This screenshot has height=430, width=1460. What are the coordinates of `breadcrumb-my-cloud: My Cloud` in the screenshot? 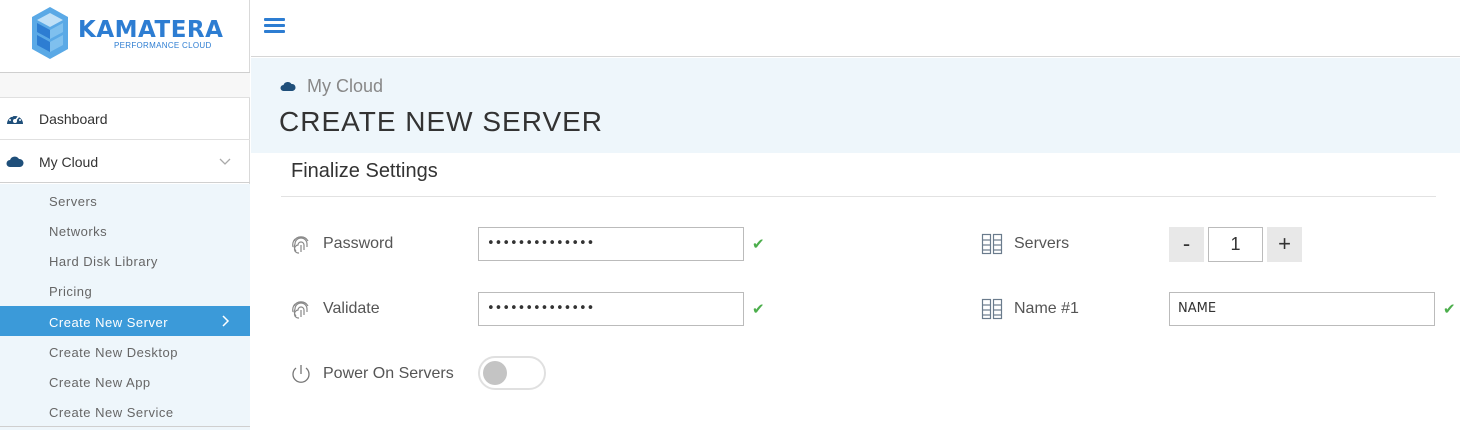 It's located at (345, 86).